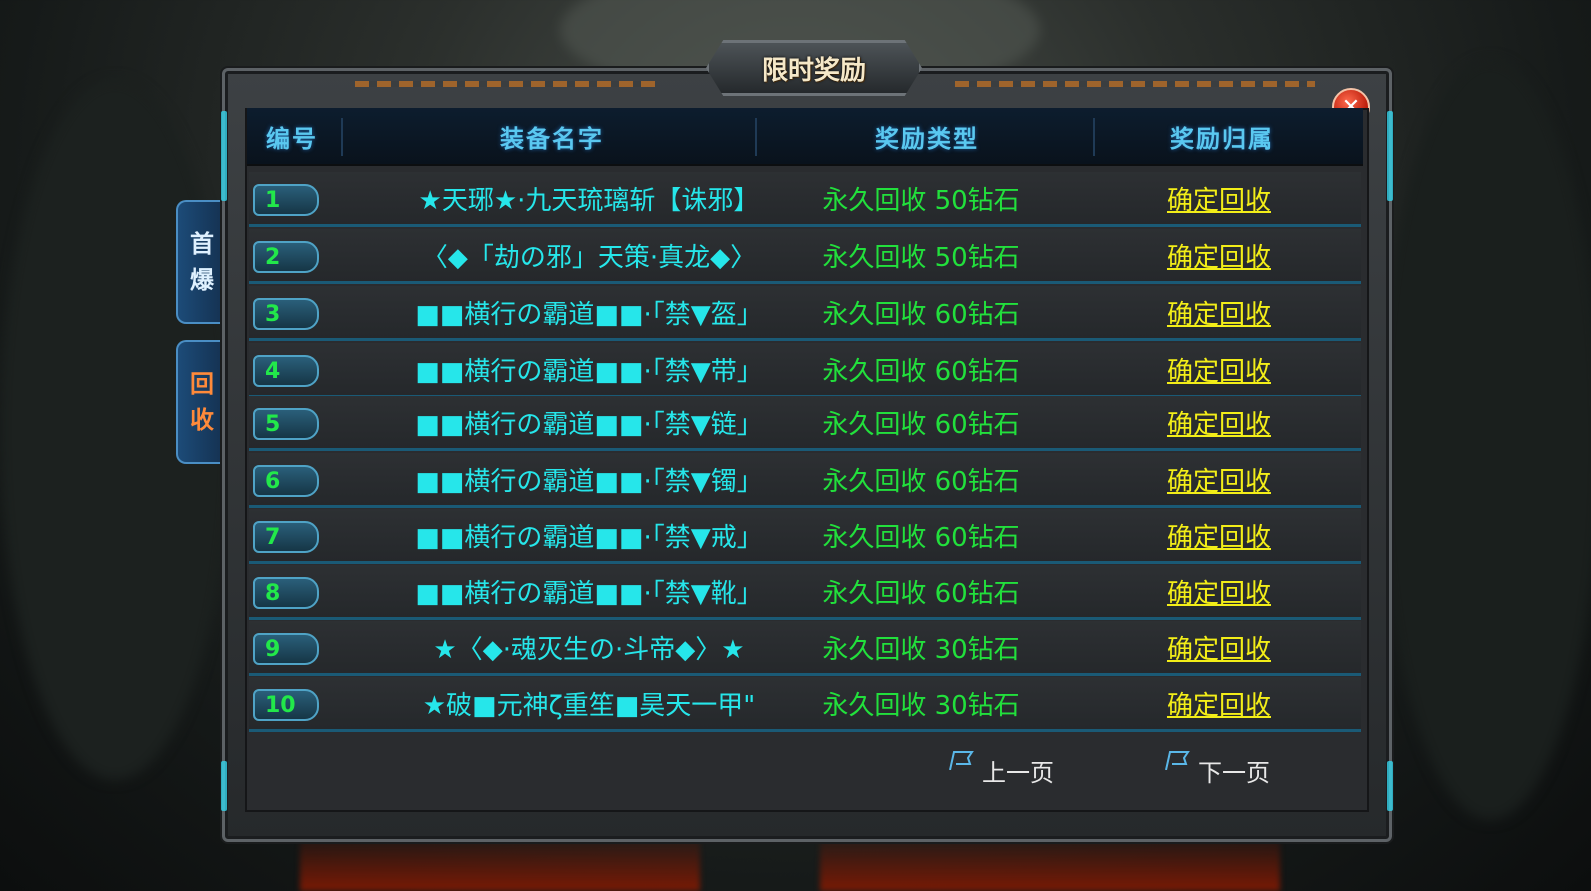 The image size is (1591, 891). I want to click on header-item-name: 装备名字, so click(552, 138).